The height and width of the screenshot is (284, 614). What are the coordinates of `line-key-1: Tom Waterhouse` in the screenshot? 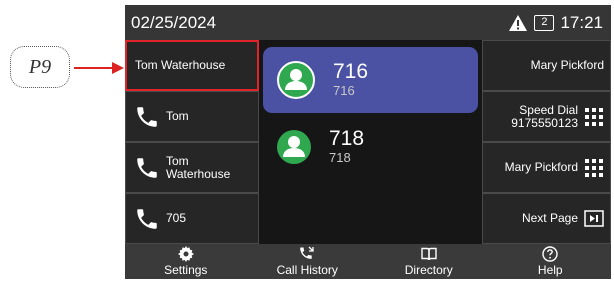 It's located at (192, 65).